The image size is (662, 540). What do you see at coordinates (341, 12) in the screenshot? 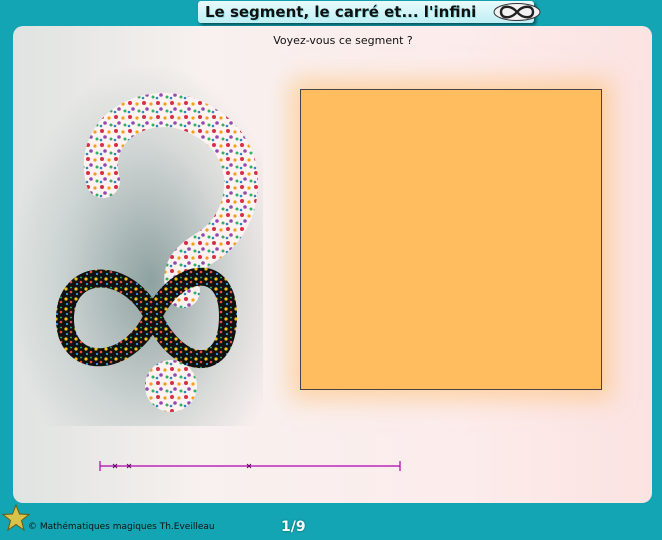
I see `page-title: Le segment, le carré et... l'infini` at bounding box center [341, 12].